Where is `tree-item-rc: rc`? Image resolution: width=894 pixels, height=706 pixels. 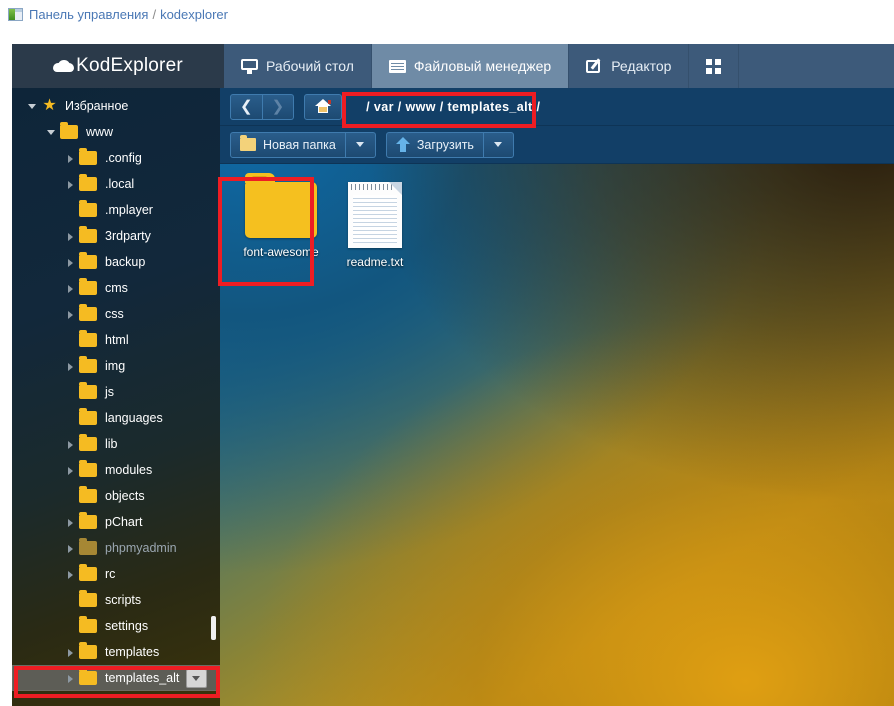 tree-item-rc: rc is located at coordinates (116, 574).